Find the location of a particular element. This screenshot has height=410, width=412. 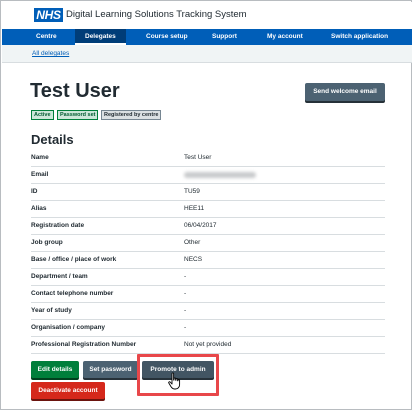

status-badge-registered-by-centre: Registered by centre is located at coordinates (131, 115).